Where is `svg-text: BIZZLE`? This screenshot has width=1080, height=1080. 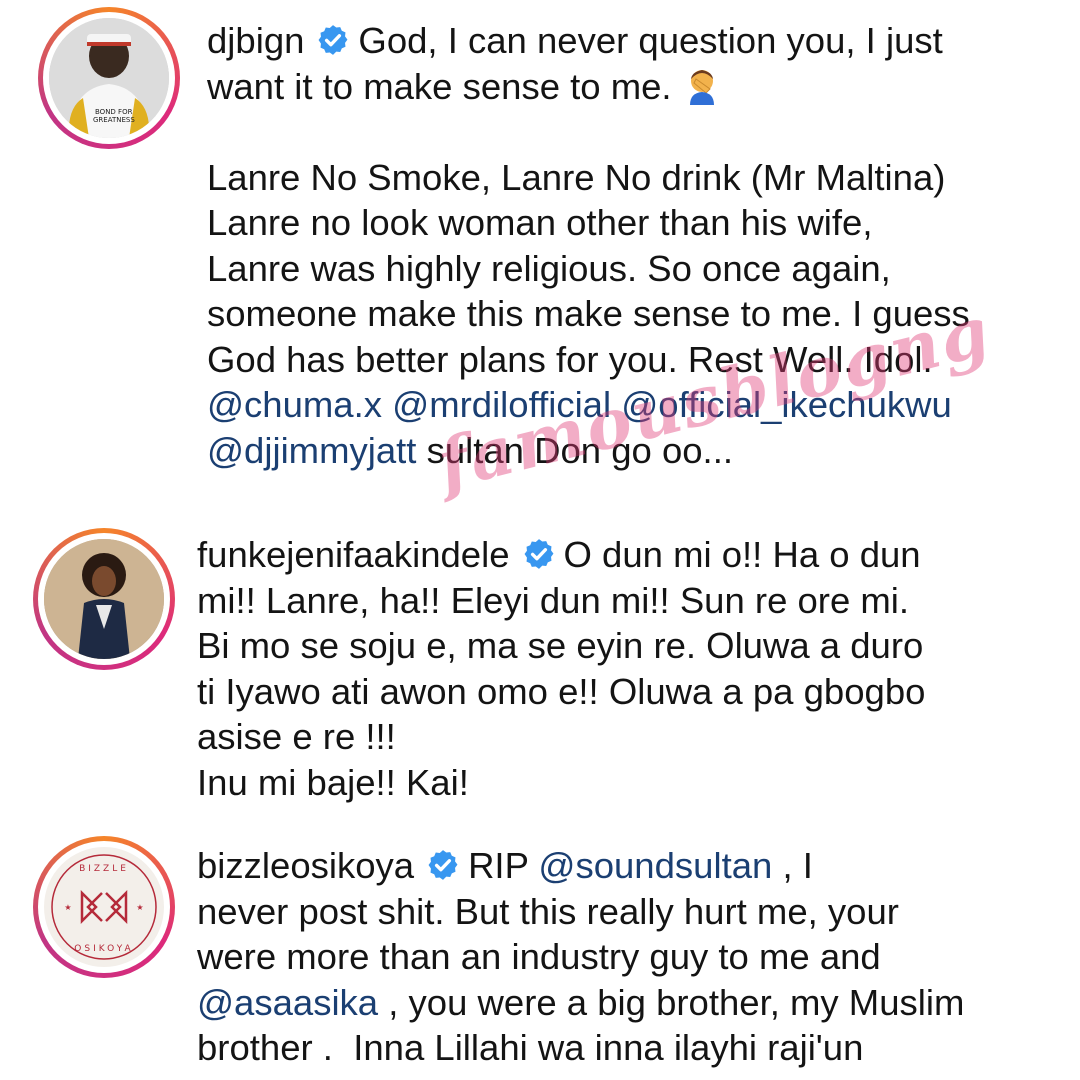 svg-text: BIZZLE is located at coordinates (104, 869).